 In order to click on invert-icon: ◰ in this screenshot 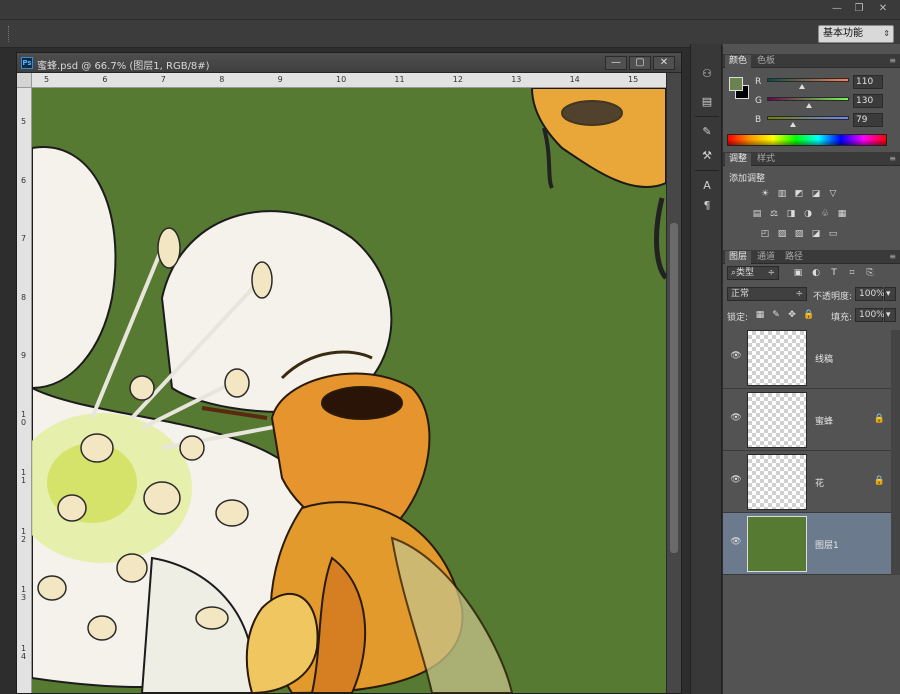, I will do `click(765, 234)`.